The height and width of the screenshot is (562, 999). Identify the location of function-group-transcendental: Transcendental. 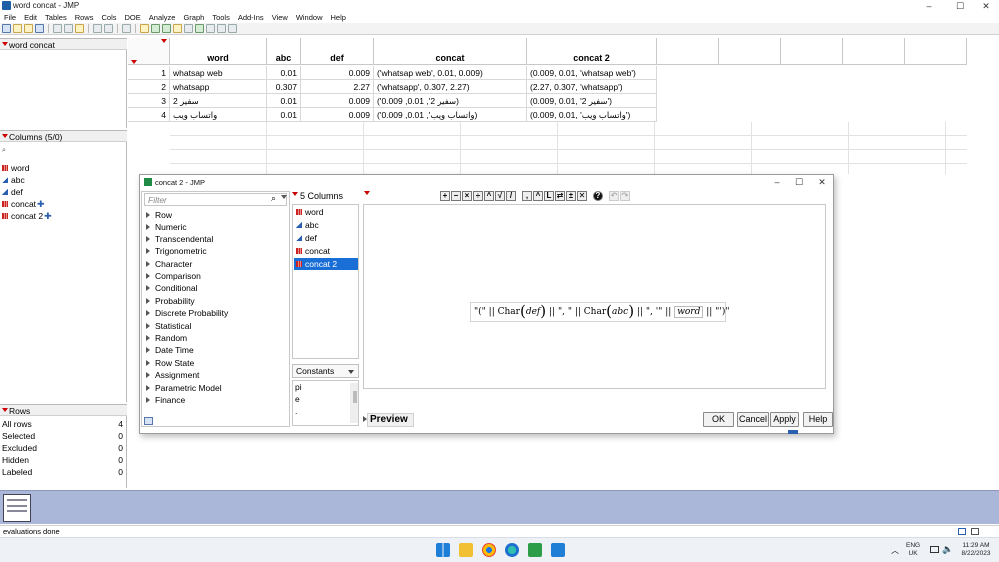
(179, 239).